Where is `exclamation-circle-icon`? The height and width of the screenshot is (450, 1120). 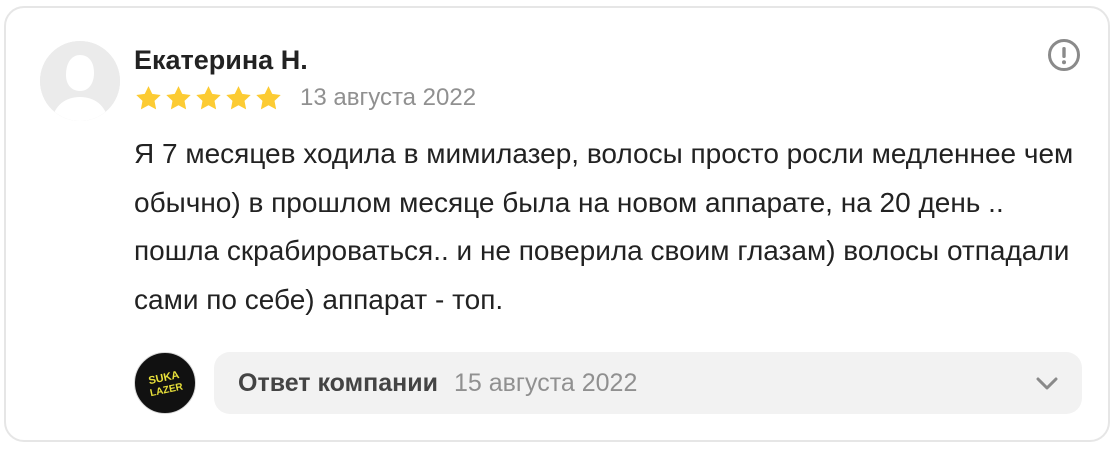 exclamation-circle-icon is located at coordinates (1064, 55).